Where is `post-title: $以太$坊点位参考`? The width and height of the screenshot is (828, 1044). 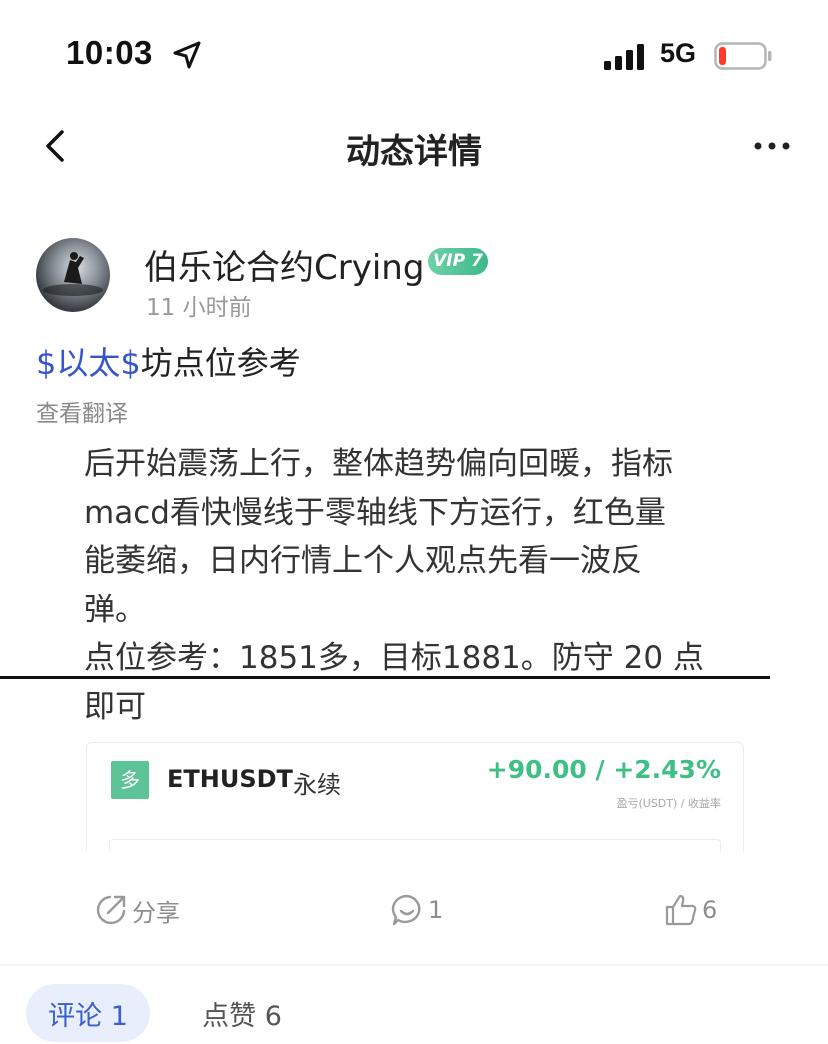
post-title: $以太$坊点位参考 is located at coordinates (168, 361).